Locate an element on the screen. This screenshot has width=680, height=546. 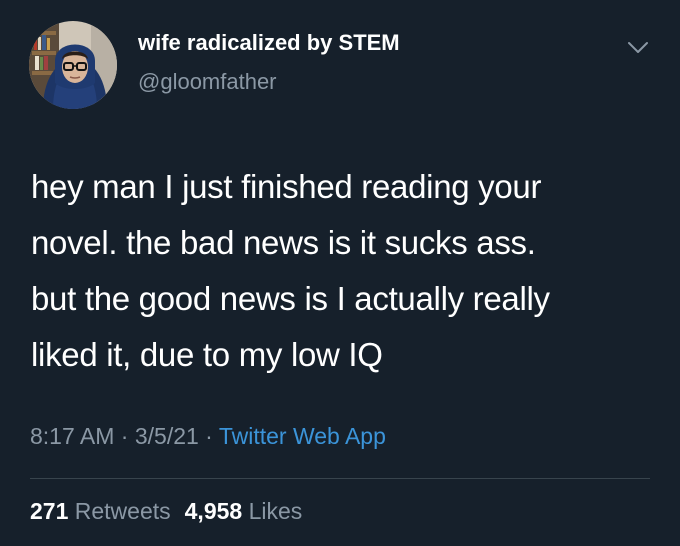
retweets-stat: 271 Retweets is located at coordinates (100, 511).